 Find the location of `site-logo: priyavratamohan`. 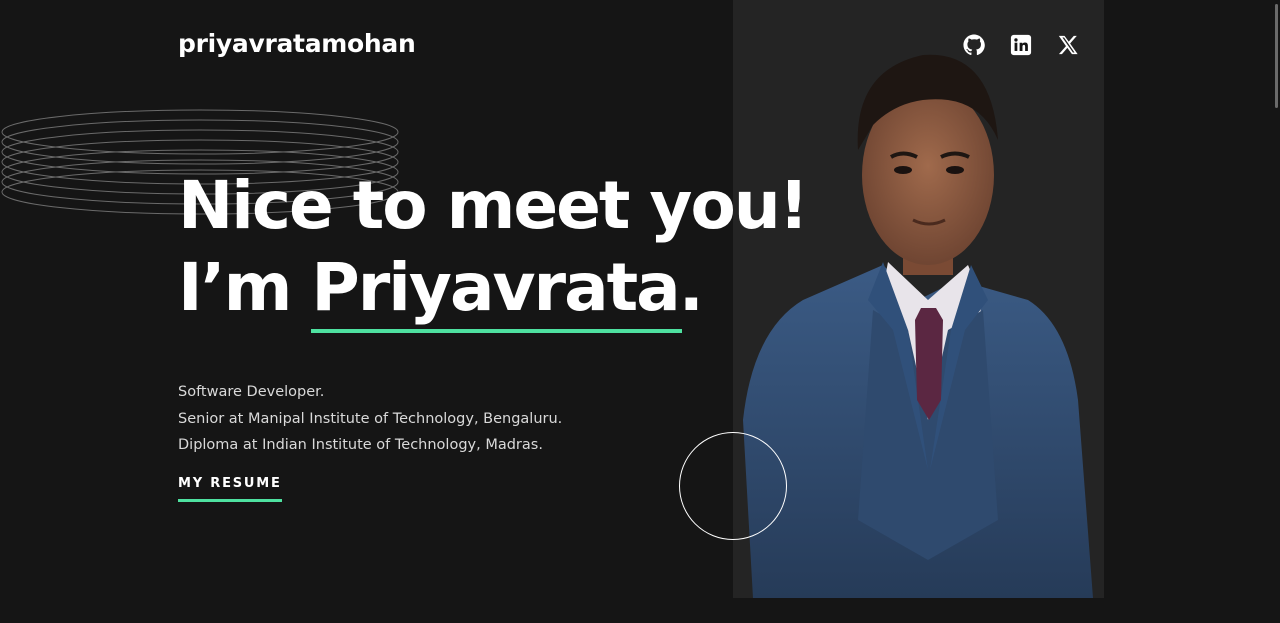

site-logo: priyavratamohan is located at coordinates (297, 43).